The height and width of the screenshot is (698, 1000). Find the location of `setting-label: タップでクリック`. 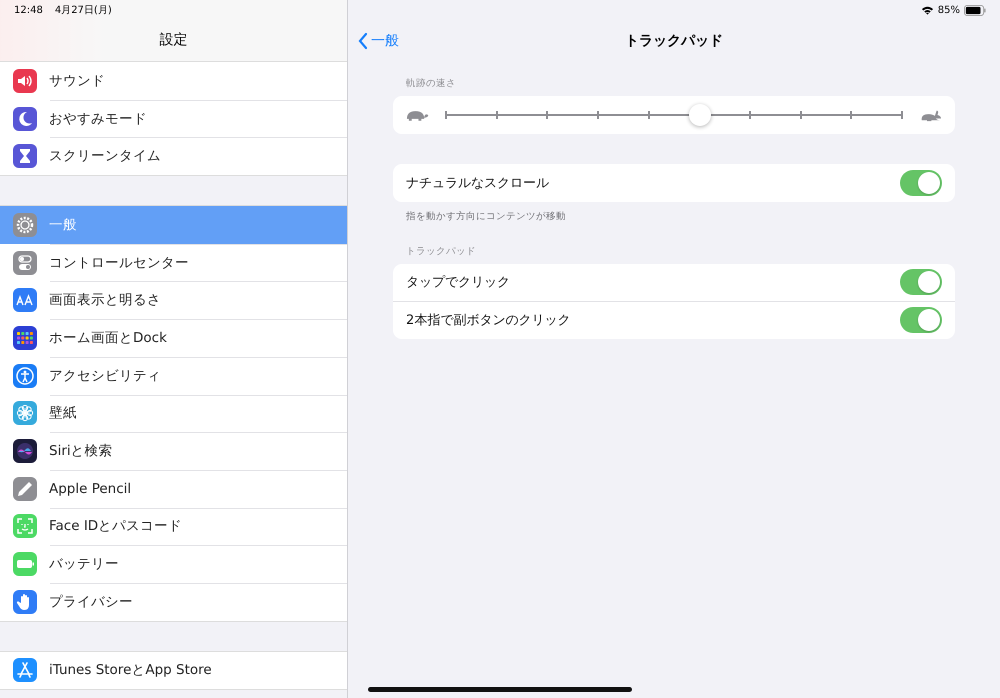

setting-label: タップでクリック is located at coordinates (458, 283).